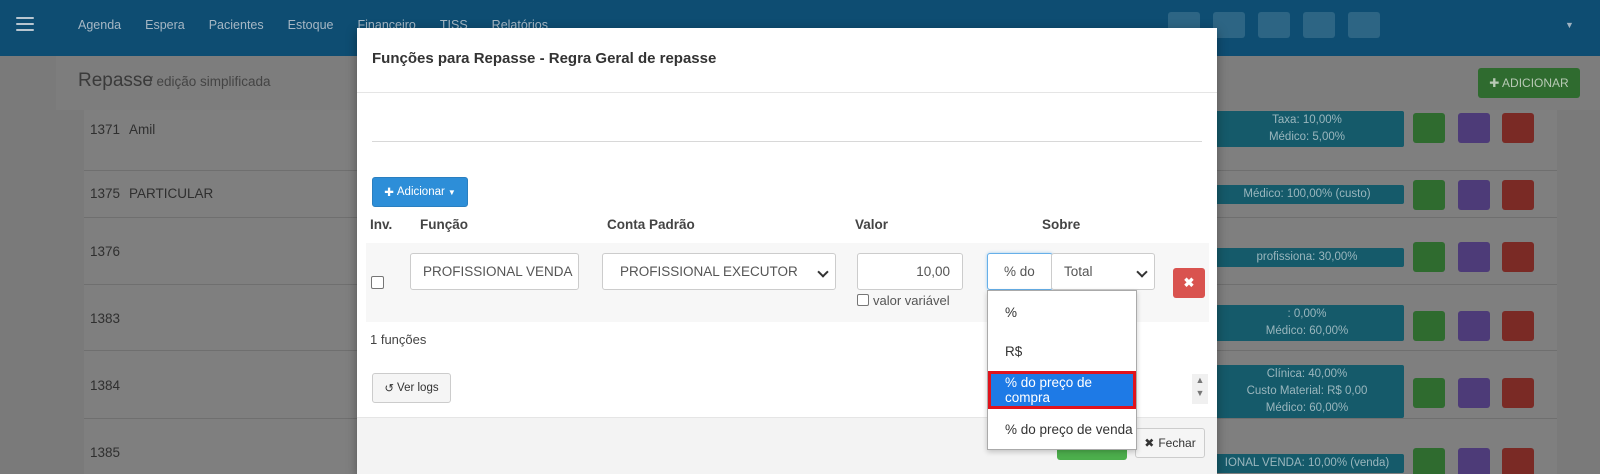 This screenshot has width=1600, height=474. What do you see at coordinates (910, 271) in the screenshot?
I see `valor-input: 10,00` at bounding box center [910, 271].